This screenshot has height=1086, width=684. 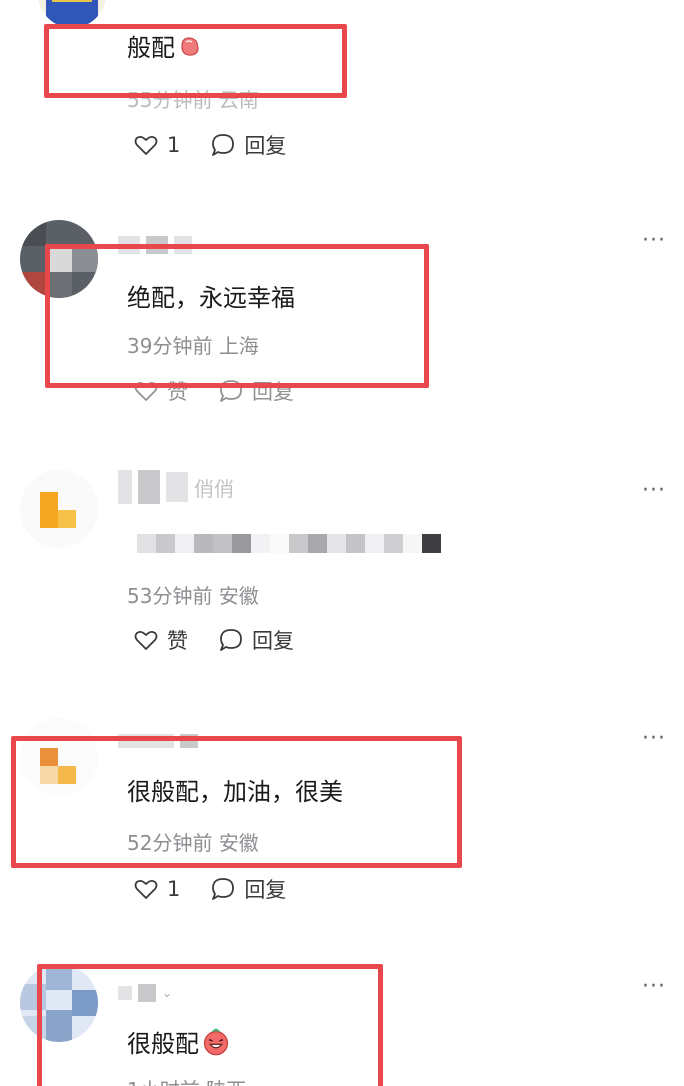 What do you see at coordinates (235, 792) in the screenshot?
I see `comment-text: 很般配，加油，很美` at bounding box center [235, 792].